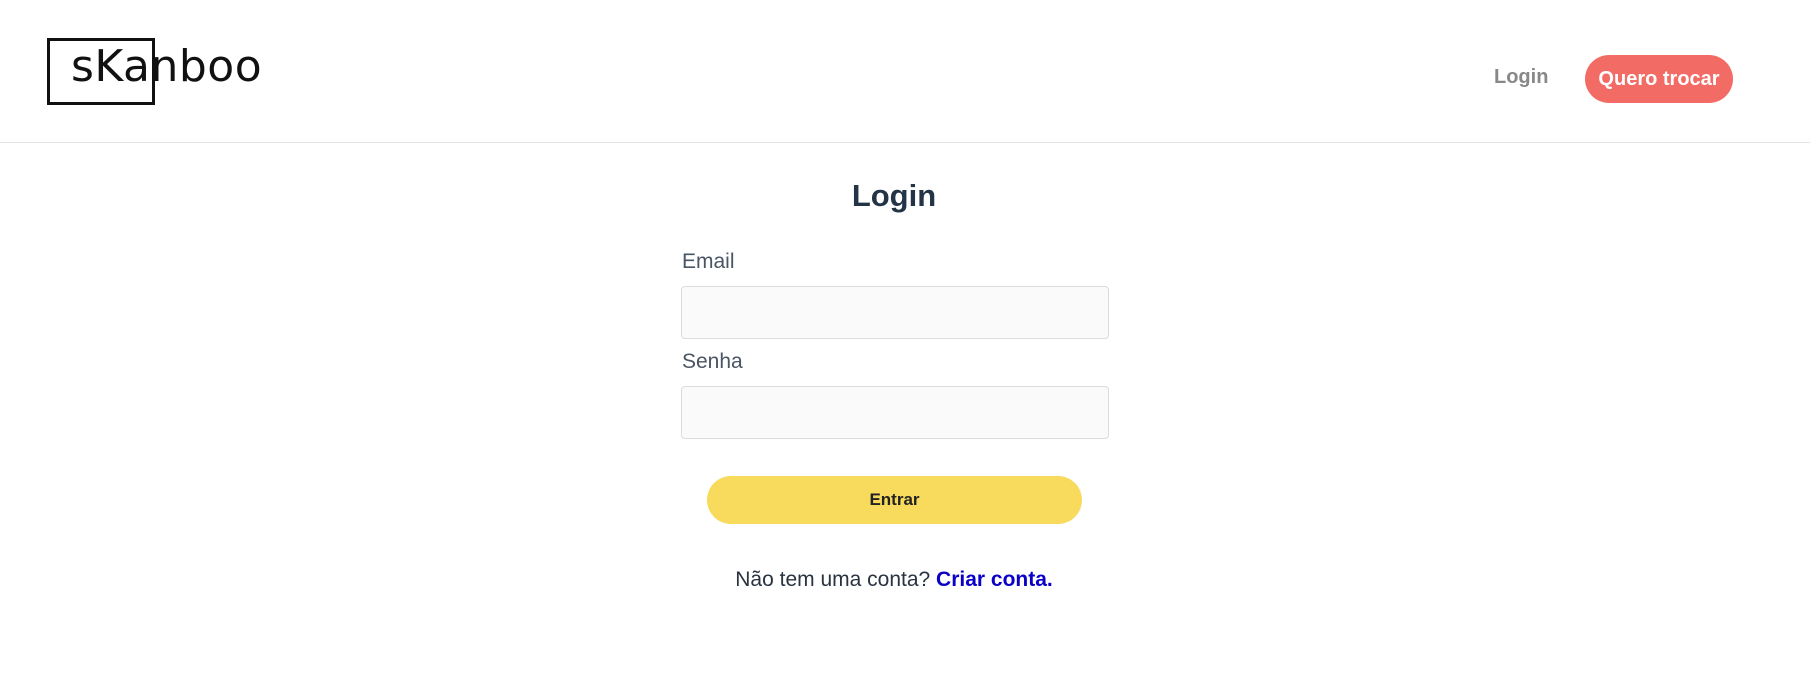 The width and height of the screenshot is (1810, 685). Describe the element at coordinates (833, 579) in the screenshot. I see `signup-prompt-text: Não tem uma conta?` at that location.